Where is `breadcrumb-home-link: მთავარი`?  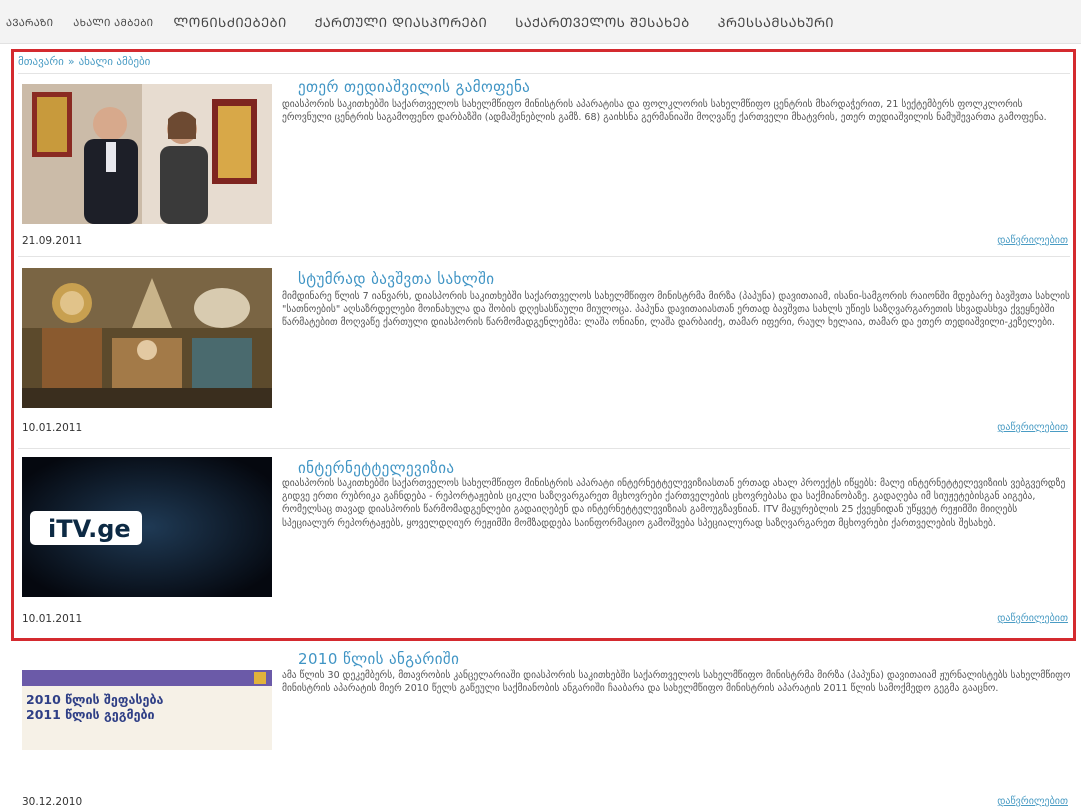
breadcrumb-home-link: მთავარი is located at coordinates (41, 61).